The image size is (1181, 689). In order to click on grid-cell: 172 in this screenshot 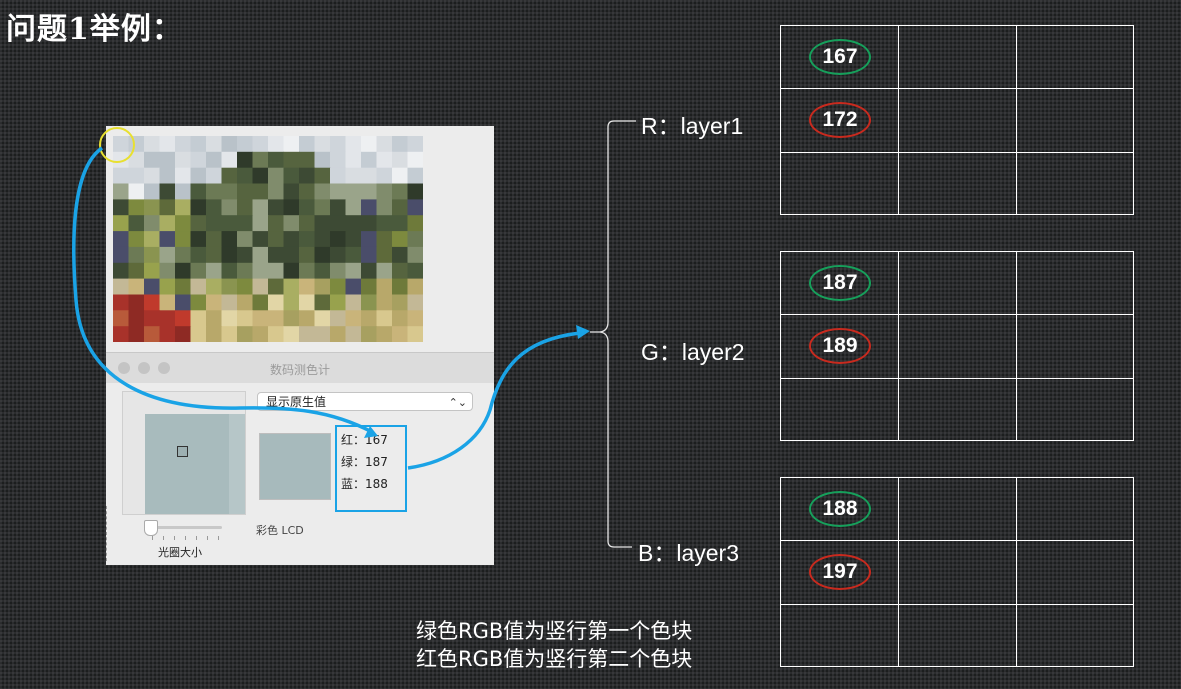, I will do `click(840, 121)`.